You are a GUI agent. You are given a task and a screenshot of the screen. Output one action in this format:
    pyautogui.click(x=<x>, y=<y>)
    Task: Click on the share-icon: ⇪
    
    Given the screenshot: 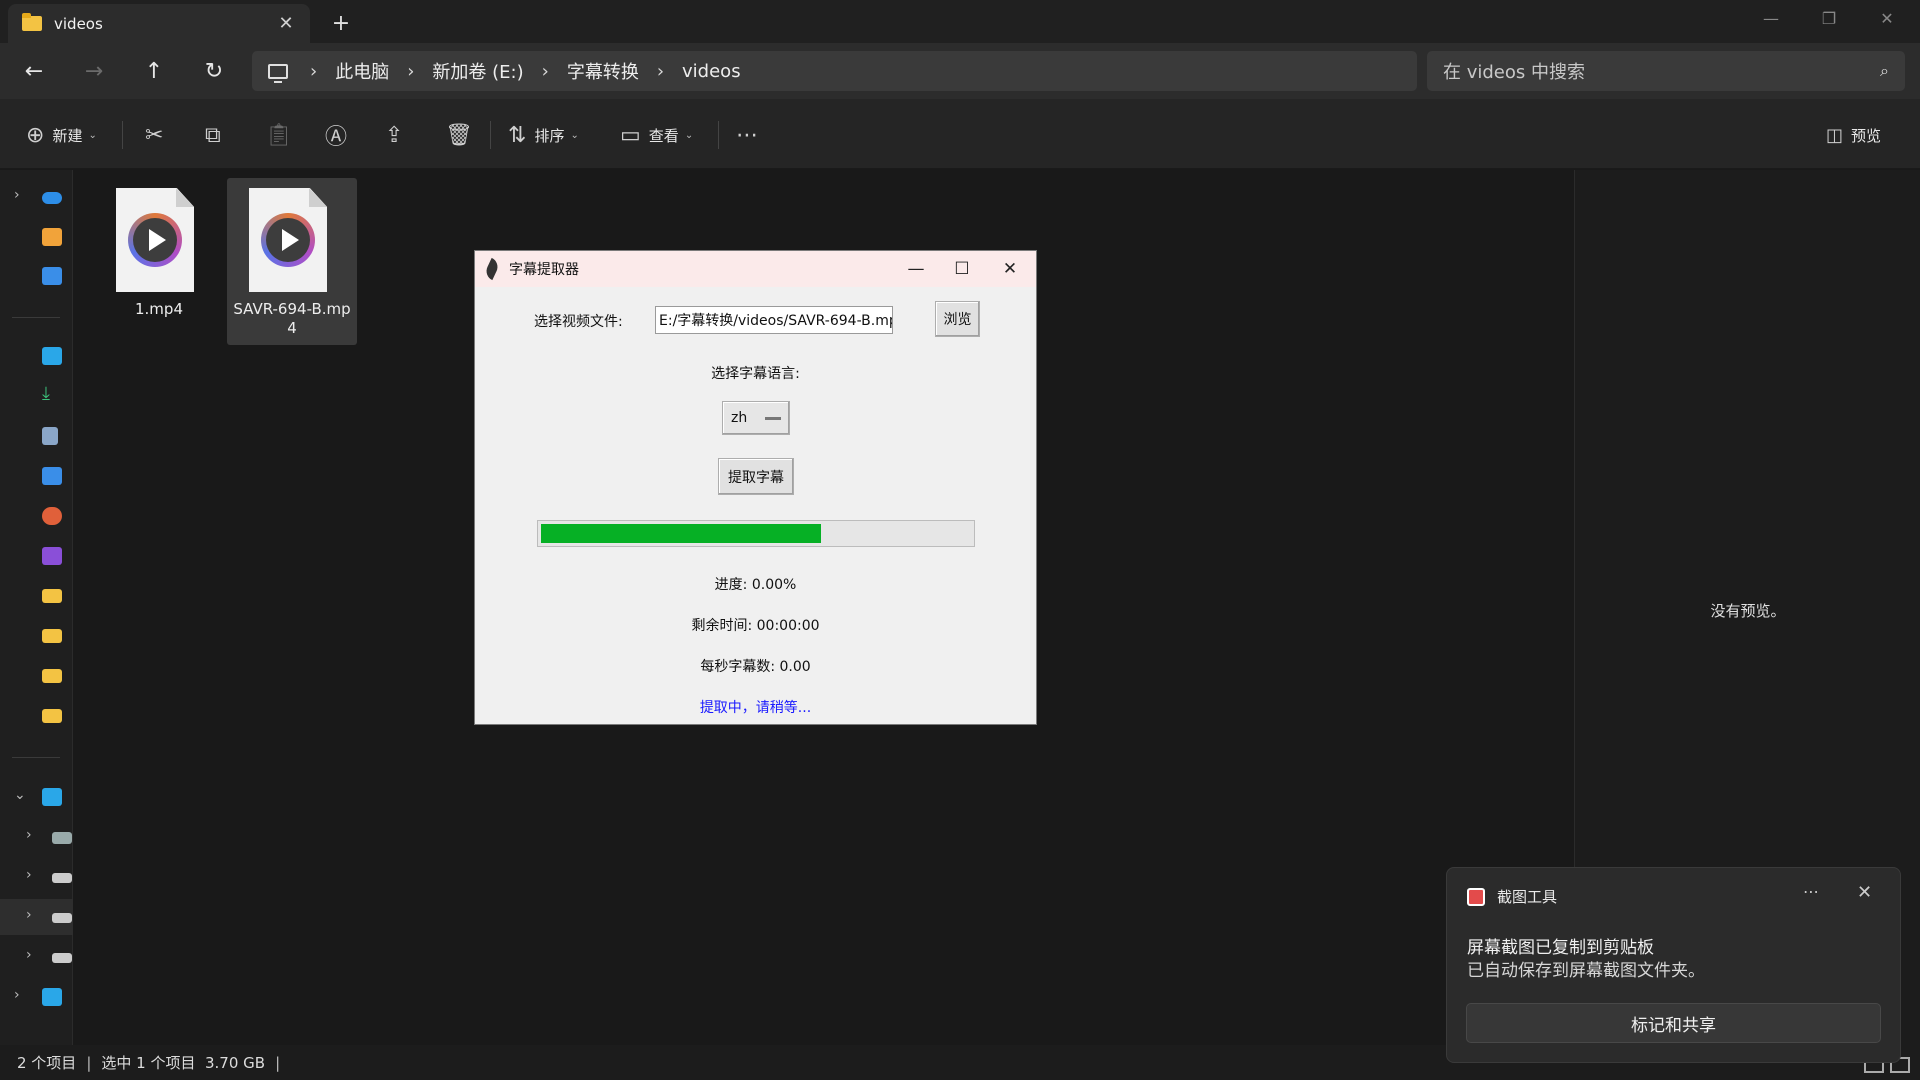 What is the action you would take?
    pyautogui.click(x=394, y=135)
    